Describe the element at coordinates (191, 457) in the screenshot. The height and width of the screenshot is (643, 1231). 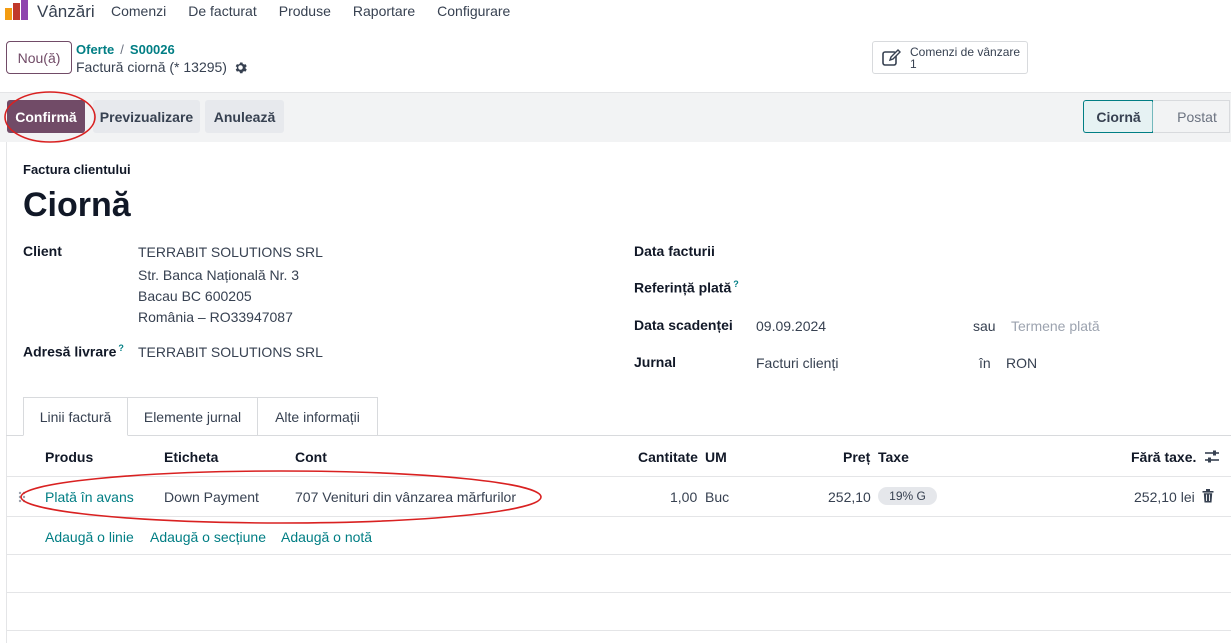
I see `column-label: Eticheta` at that location.